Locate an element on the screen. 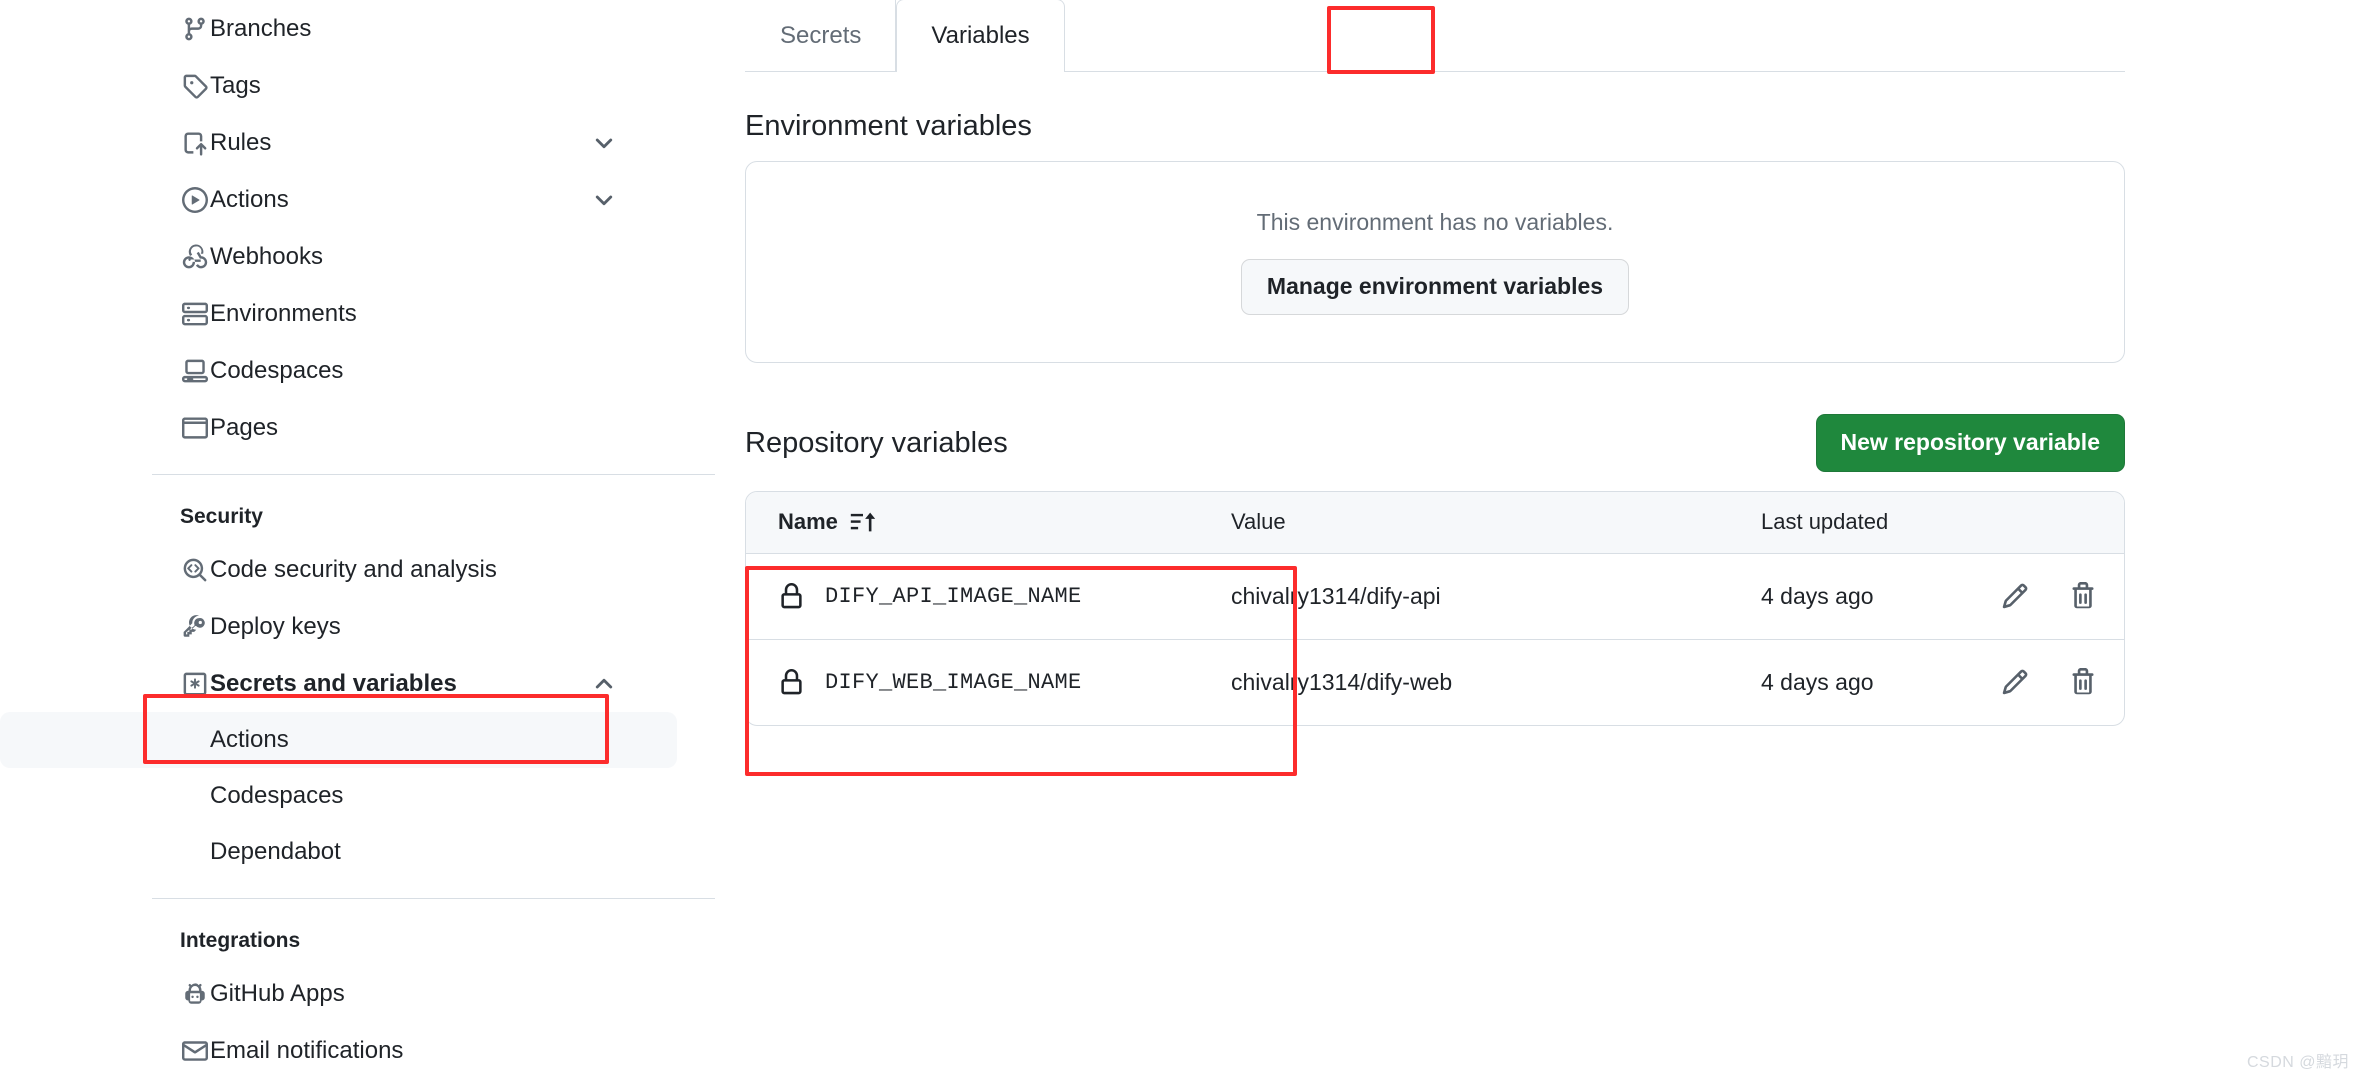 This screenshot has width=2371, height=1086. github-apps-icon is located at coordinates (195, 994).